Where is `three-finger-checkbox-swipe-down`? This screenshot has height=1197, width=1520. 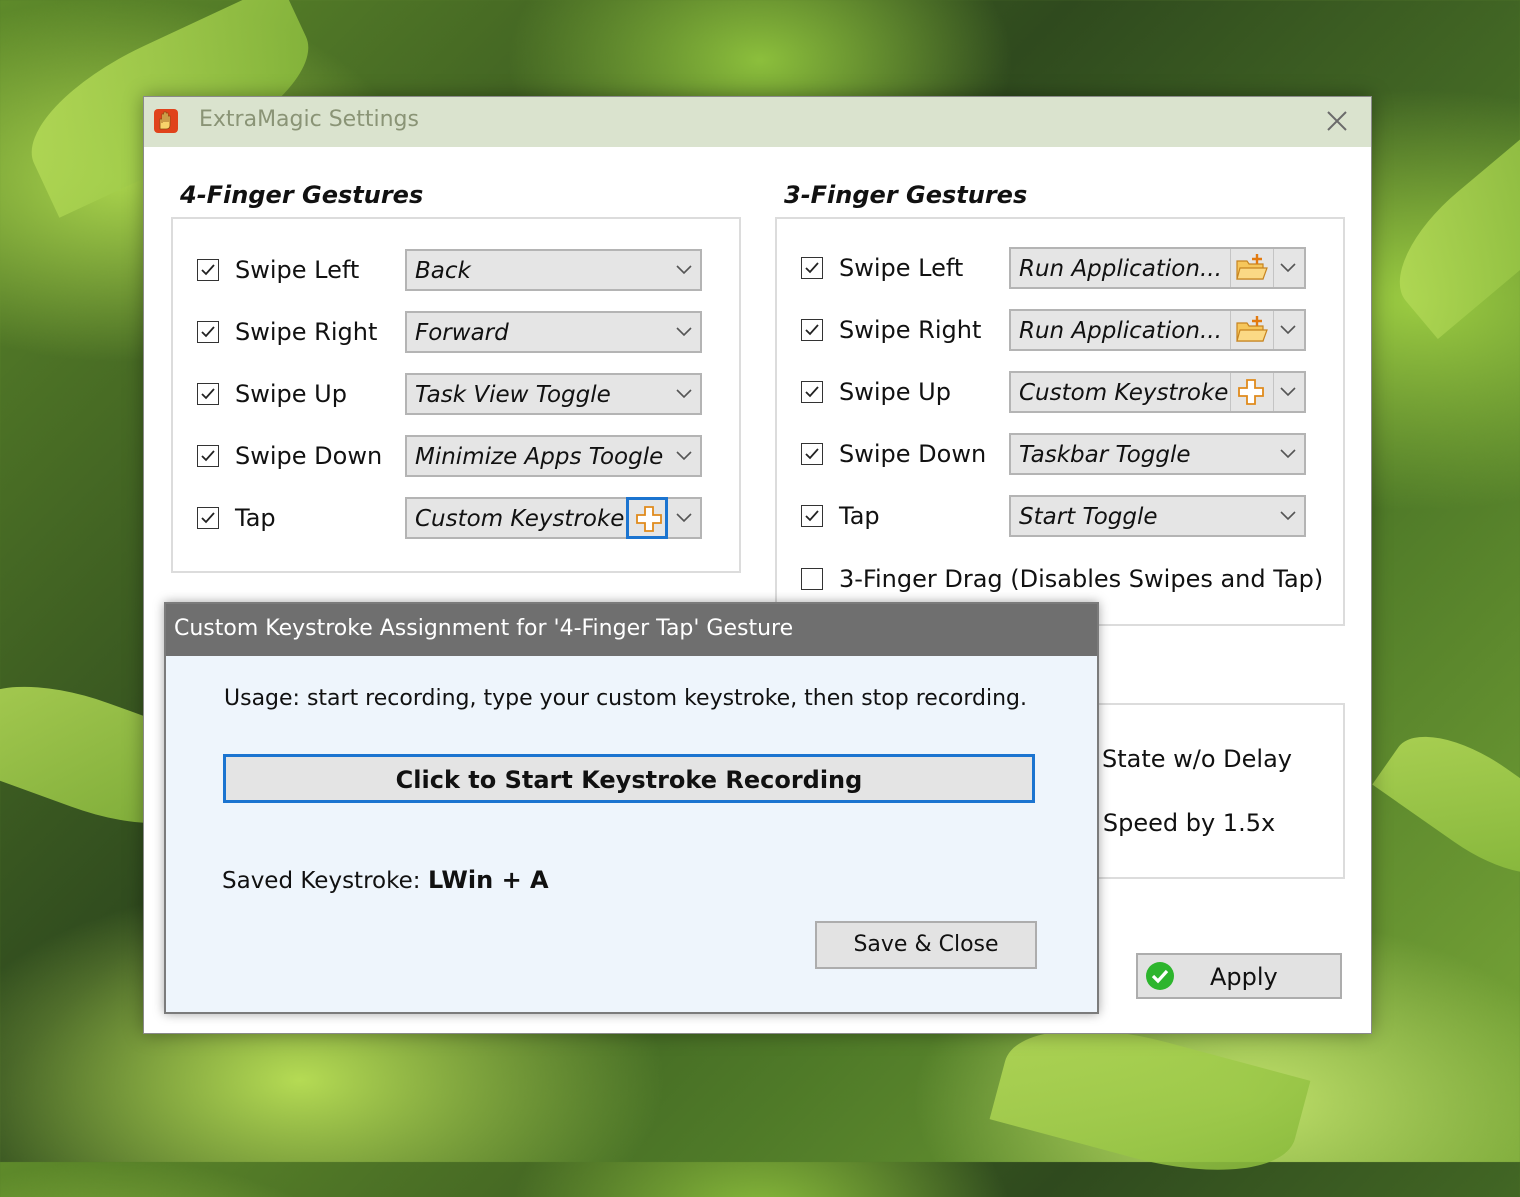
three-finger-checkbox-swipe-down is located at coordinates (812, 454).